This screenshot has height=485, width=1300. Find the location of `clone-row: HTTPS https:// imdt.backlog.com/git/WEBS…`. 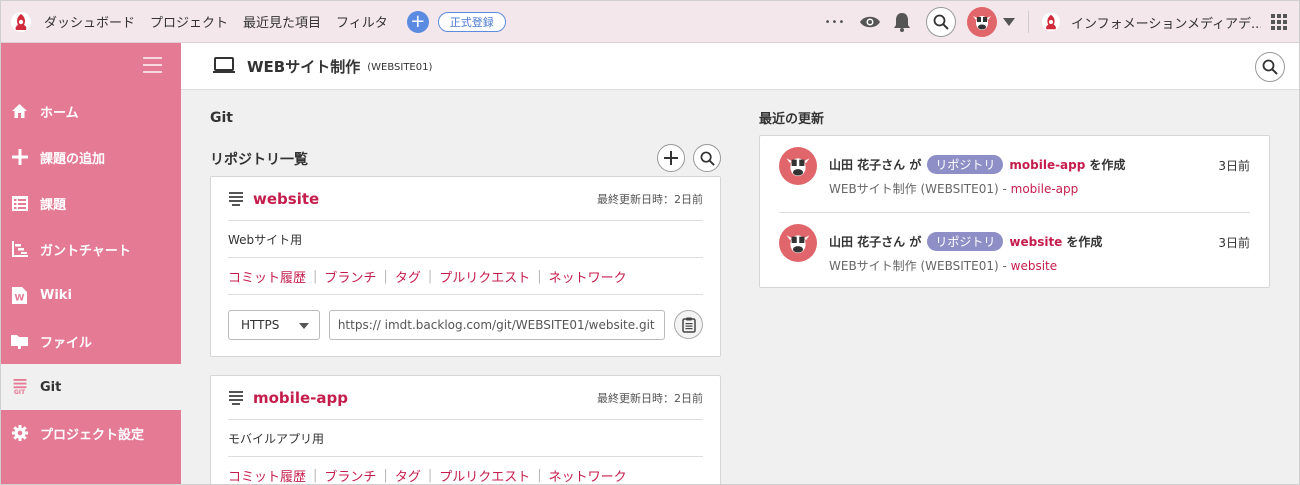

clone-row: HTTPS https:// imdt.backlog.com/git/WEBS… is located at coordinates (465, 324).